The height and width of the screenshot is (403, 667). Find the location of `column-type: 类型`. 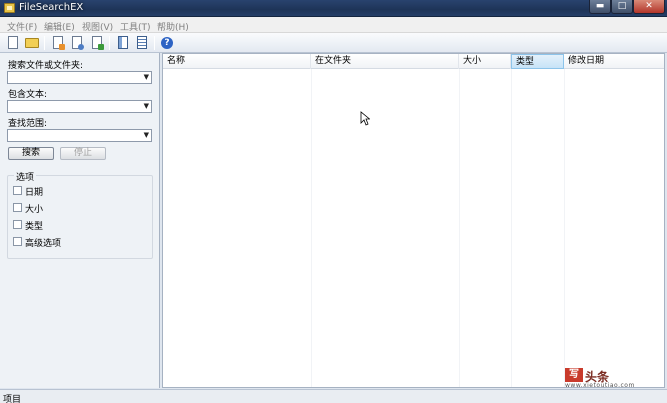

column-type: 类型 is located at coordinates (537, 61).